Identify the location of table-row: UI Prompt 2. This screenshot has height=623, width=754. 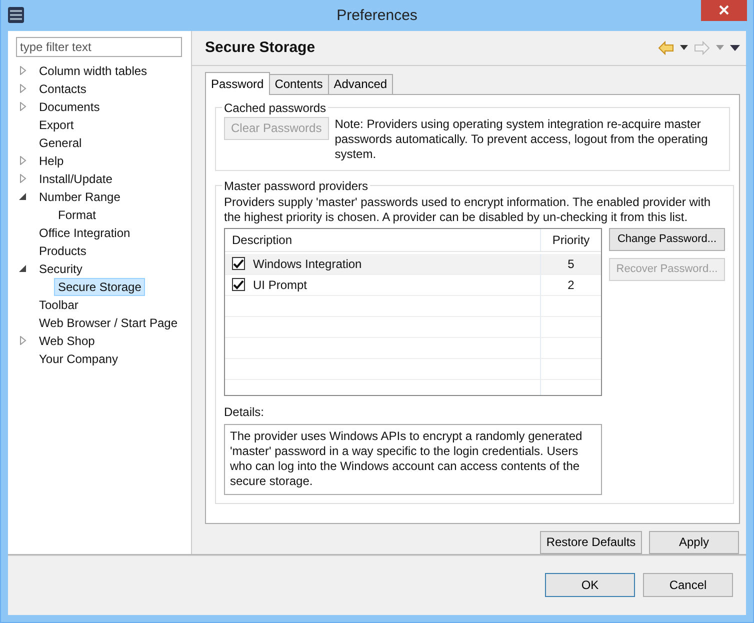
(413, 285).